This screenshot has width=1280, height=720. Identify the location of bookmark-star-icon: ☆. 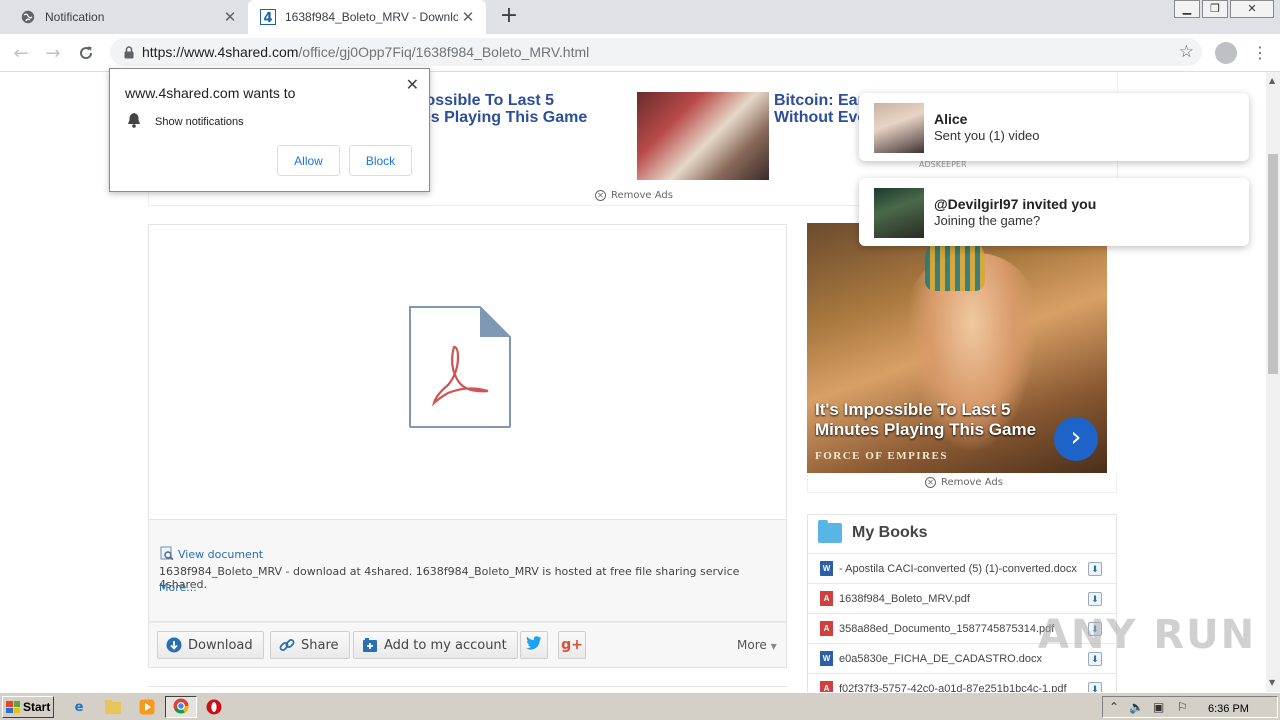
(1186, 52).